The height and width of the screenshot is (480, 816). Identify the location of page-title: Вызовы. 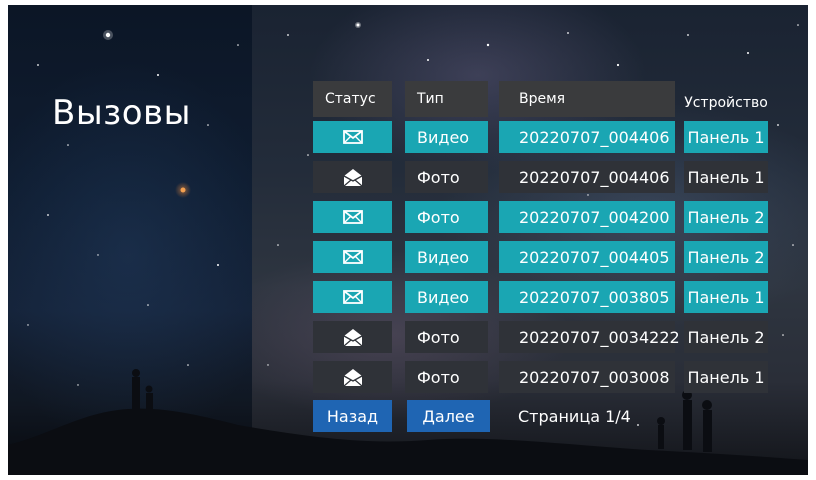
(121, 113).